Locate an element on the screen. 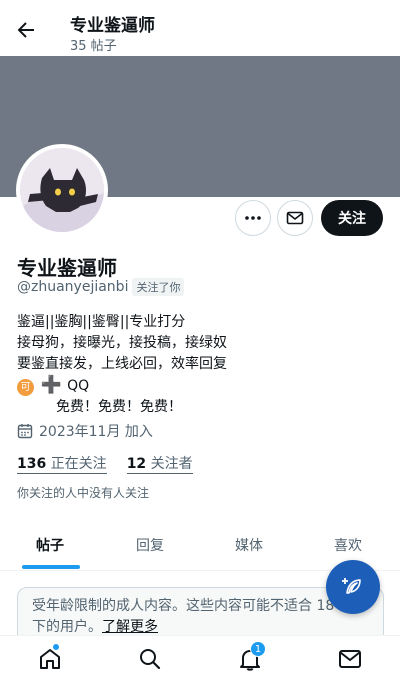 The image size is (400, 680). join-date-text: 2023年11月 加入 is located at coordinates (96, 432).